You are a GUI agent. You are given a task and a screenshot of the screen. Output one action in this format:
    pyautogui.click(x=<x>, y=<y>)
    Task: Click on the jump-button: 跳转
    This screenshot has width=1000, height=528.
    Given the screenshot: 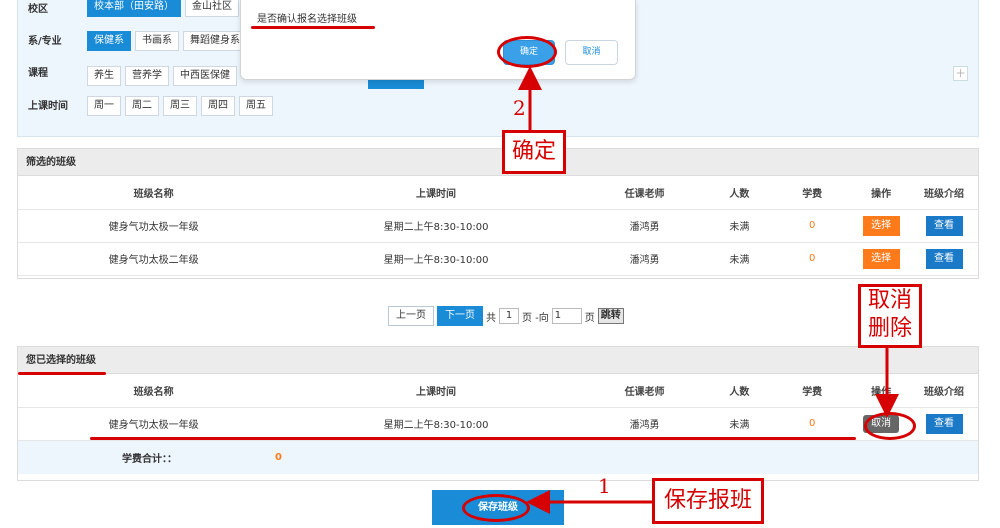 What is the action you would take?
    pyautogui.click(x=610, y=316)
    